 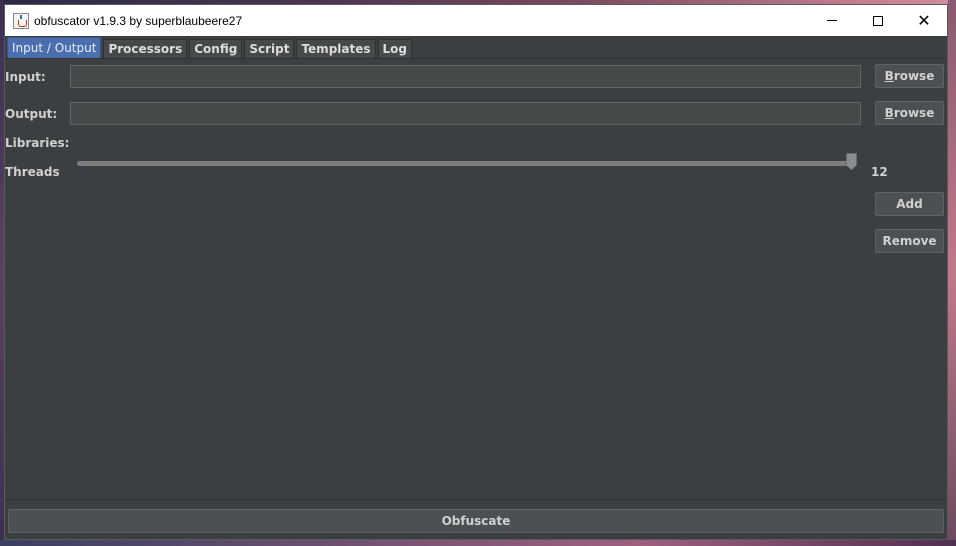 I want to click on close-icon: ✕, so click(x=924, y=20).